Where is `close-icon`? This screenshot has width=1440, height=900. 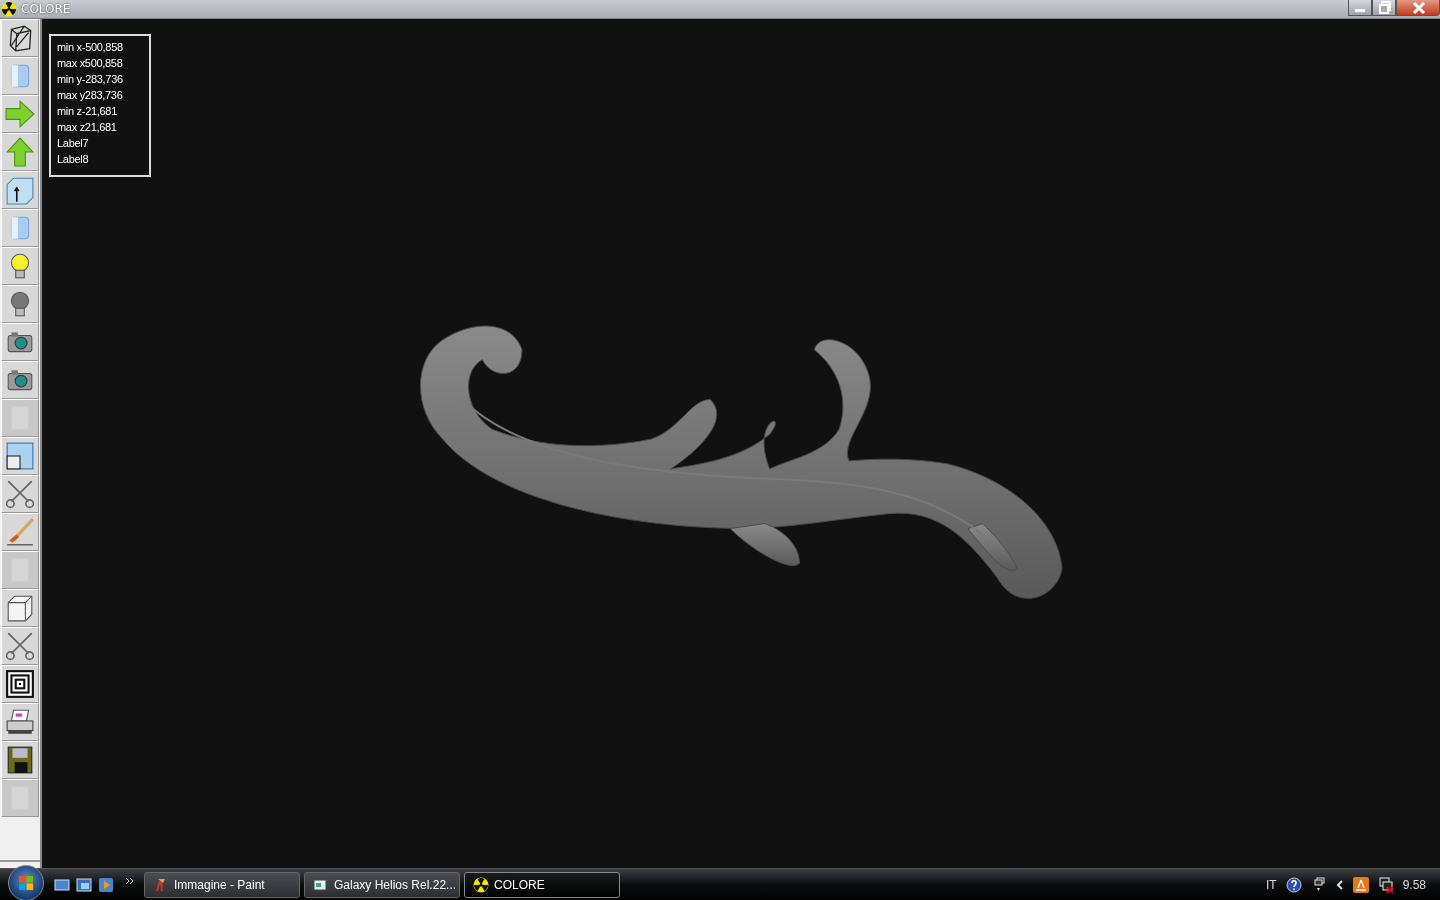 close-icon is located at coordinates (1418, 8).